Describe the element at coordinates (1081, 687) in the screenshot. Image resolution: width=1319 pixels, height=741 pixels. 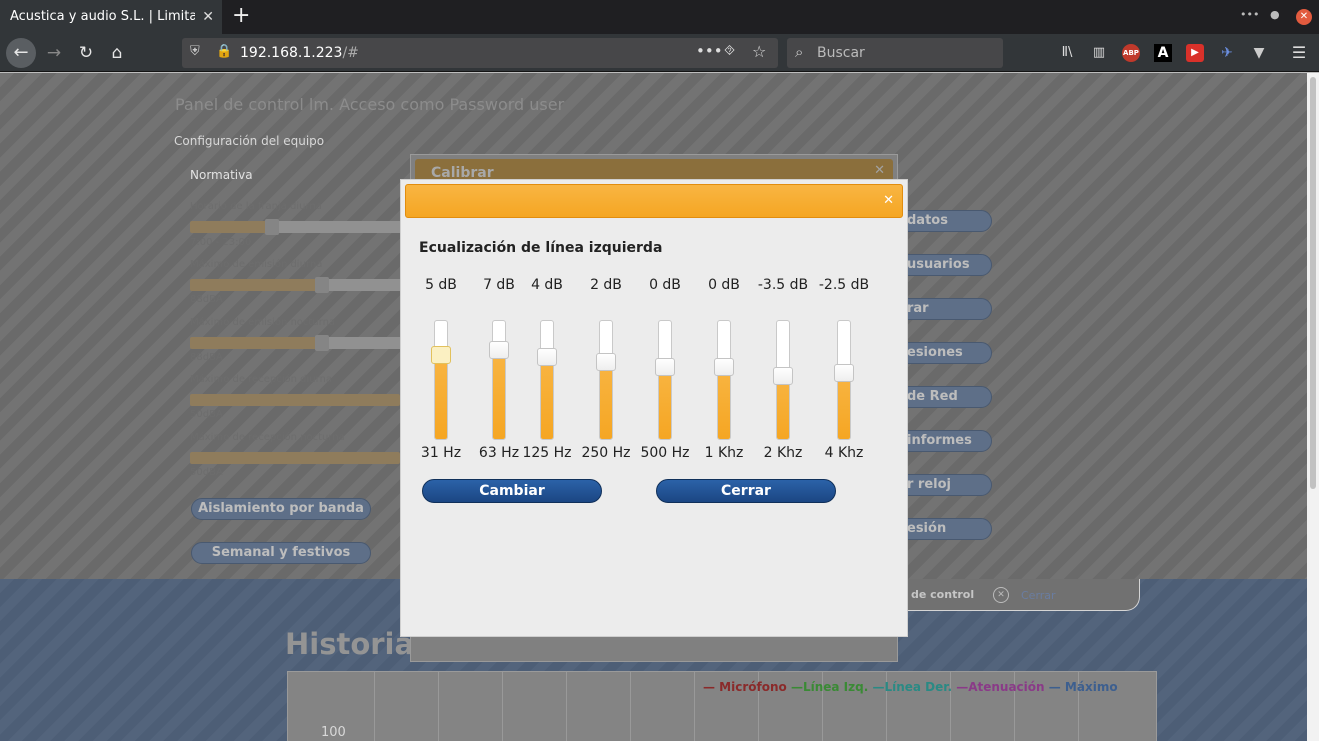
I see `legend-max: — Máximo` at that location.